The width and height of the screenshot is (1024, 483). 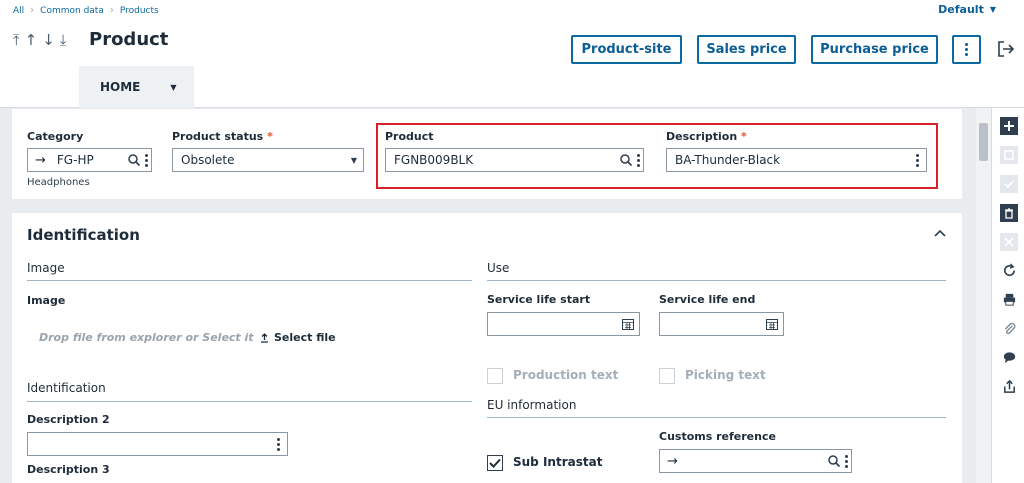 I want to click on breadcrumb-common-data: Common data, so click(x=72, y=11).